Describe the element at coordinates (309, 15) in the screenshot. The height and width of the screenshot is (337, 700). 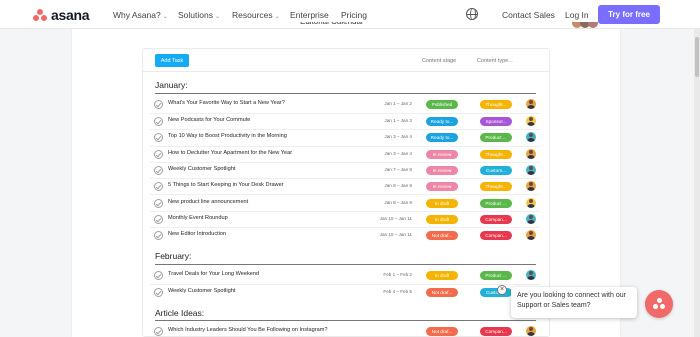
I see `nav-enterprise: Enterprise` at that location.